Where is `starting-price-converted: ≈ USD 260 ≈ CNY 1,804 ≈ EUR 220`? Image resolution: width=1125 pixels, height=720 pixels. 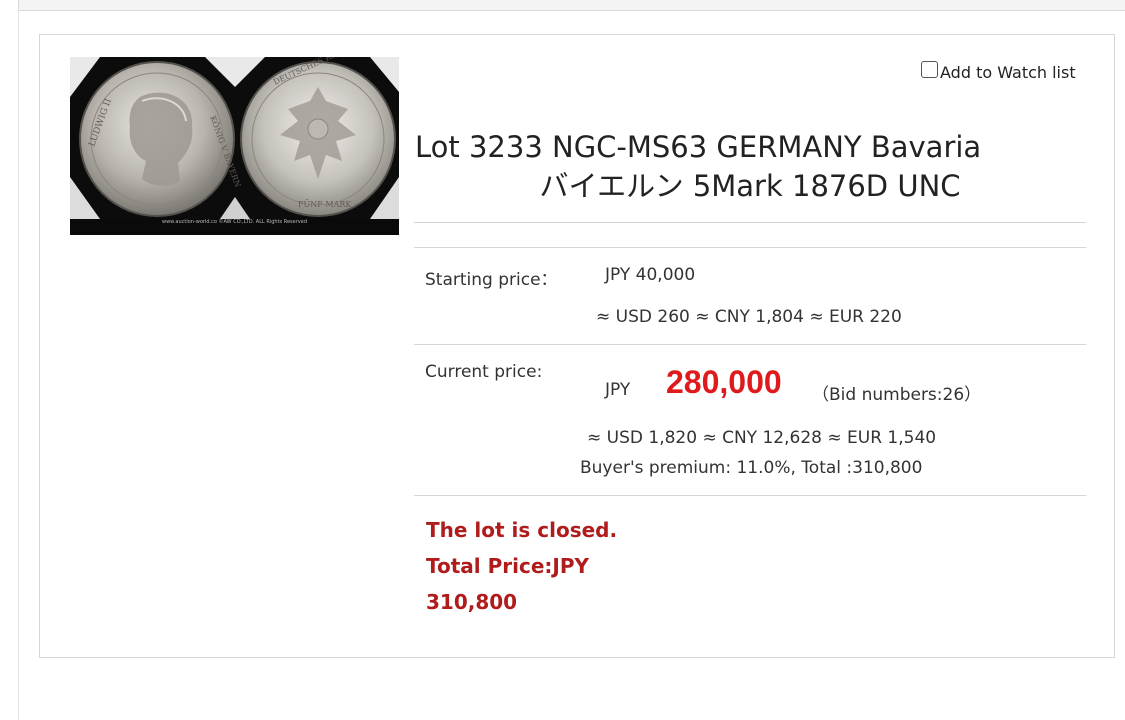 starting-price-converted: ≈ USD 260 ≈ CNY 1,804 ≈ EUR 220 is located at coordinates (749, 317).